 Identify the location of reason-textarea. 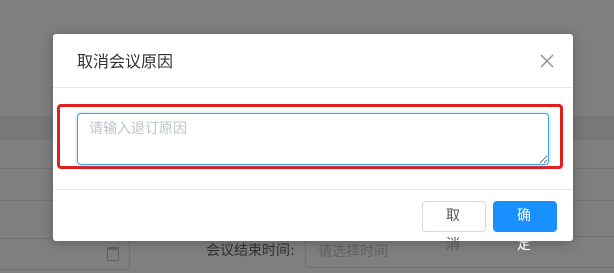
(313, 139).